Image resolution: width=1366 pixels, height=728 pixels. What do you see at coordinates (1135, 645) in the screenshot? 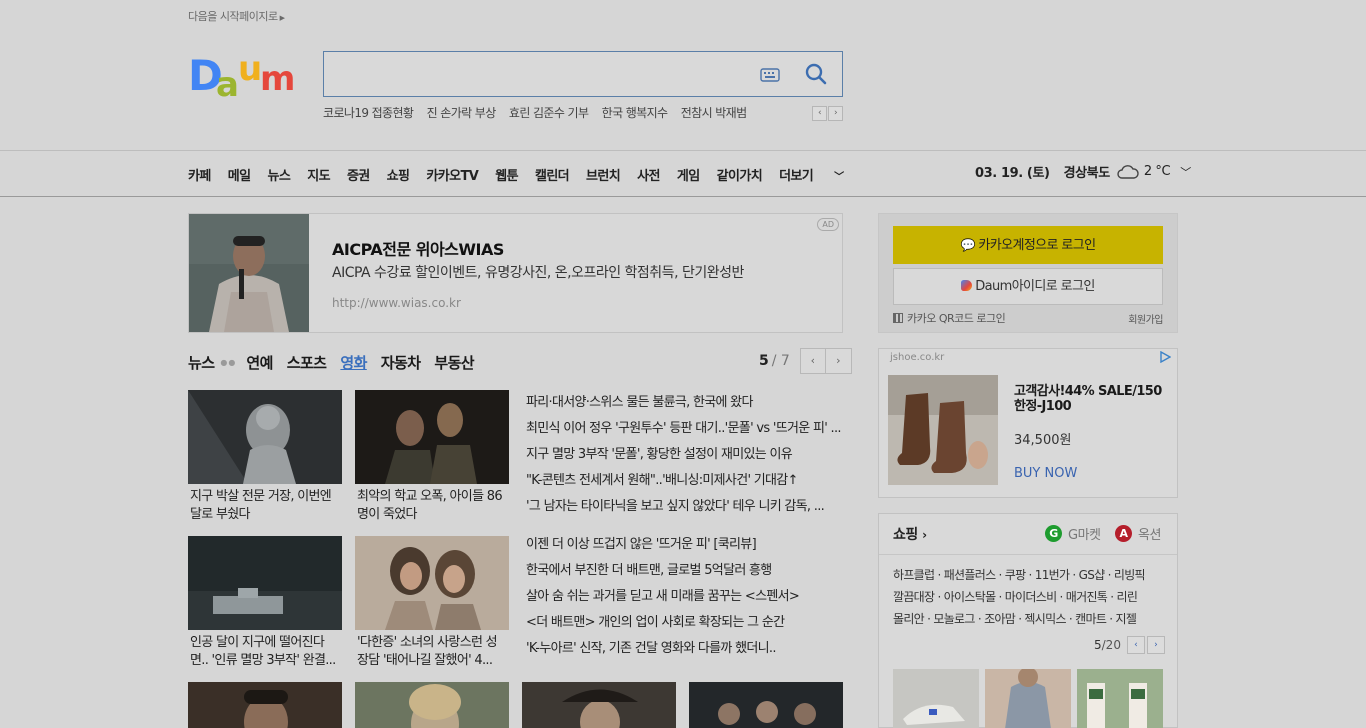
I see `shop-prev-button: ‹` at bounding box center [1135, 645].